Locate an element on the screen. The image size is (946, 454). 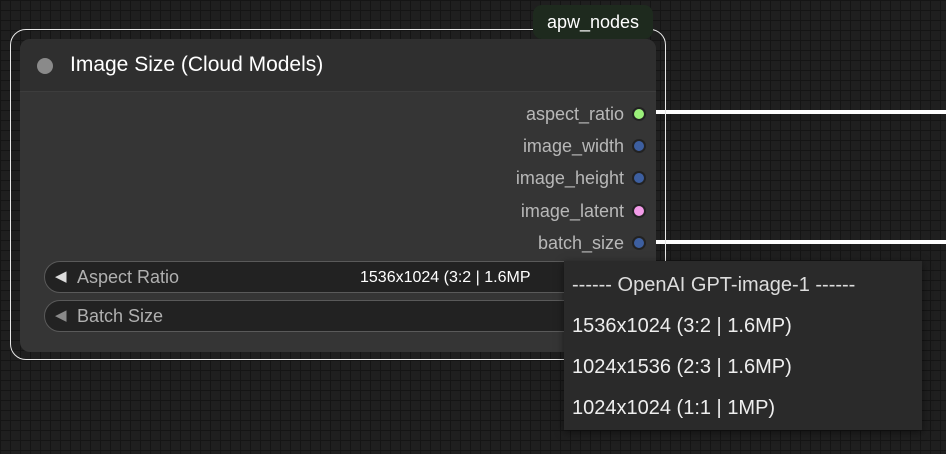
batch-size-number: ◀ Batch Size is located at coordinates (339, 316).